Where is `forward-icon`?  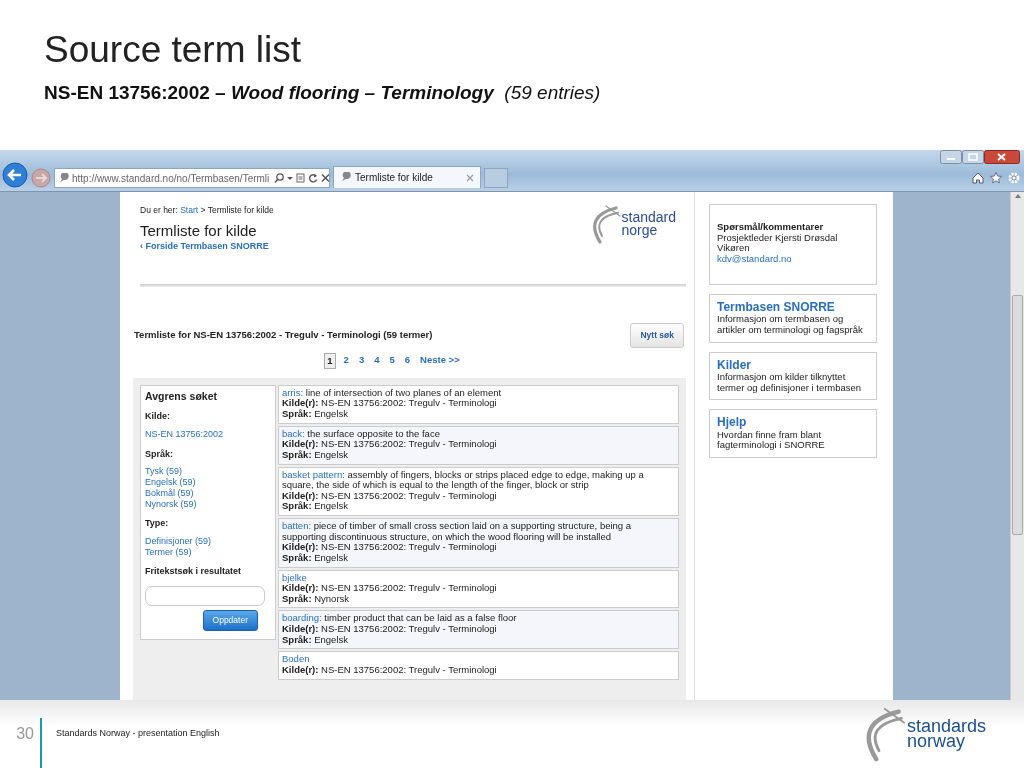 forward-icon is located at coordinates (41, 178).